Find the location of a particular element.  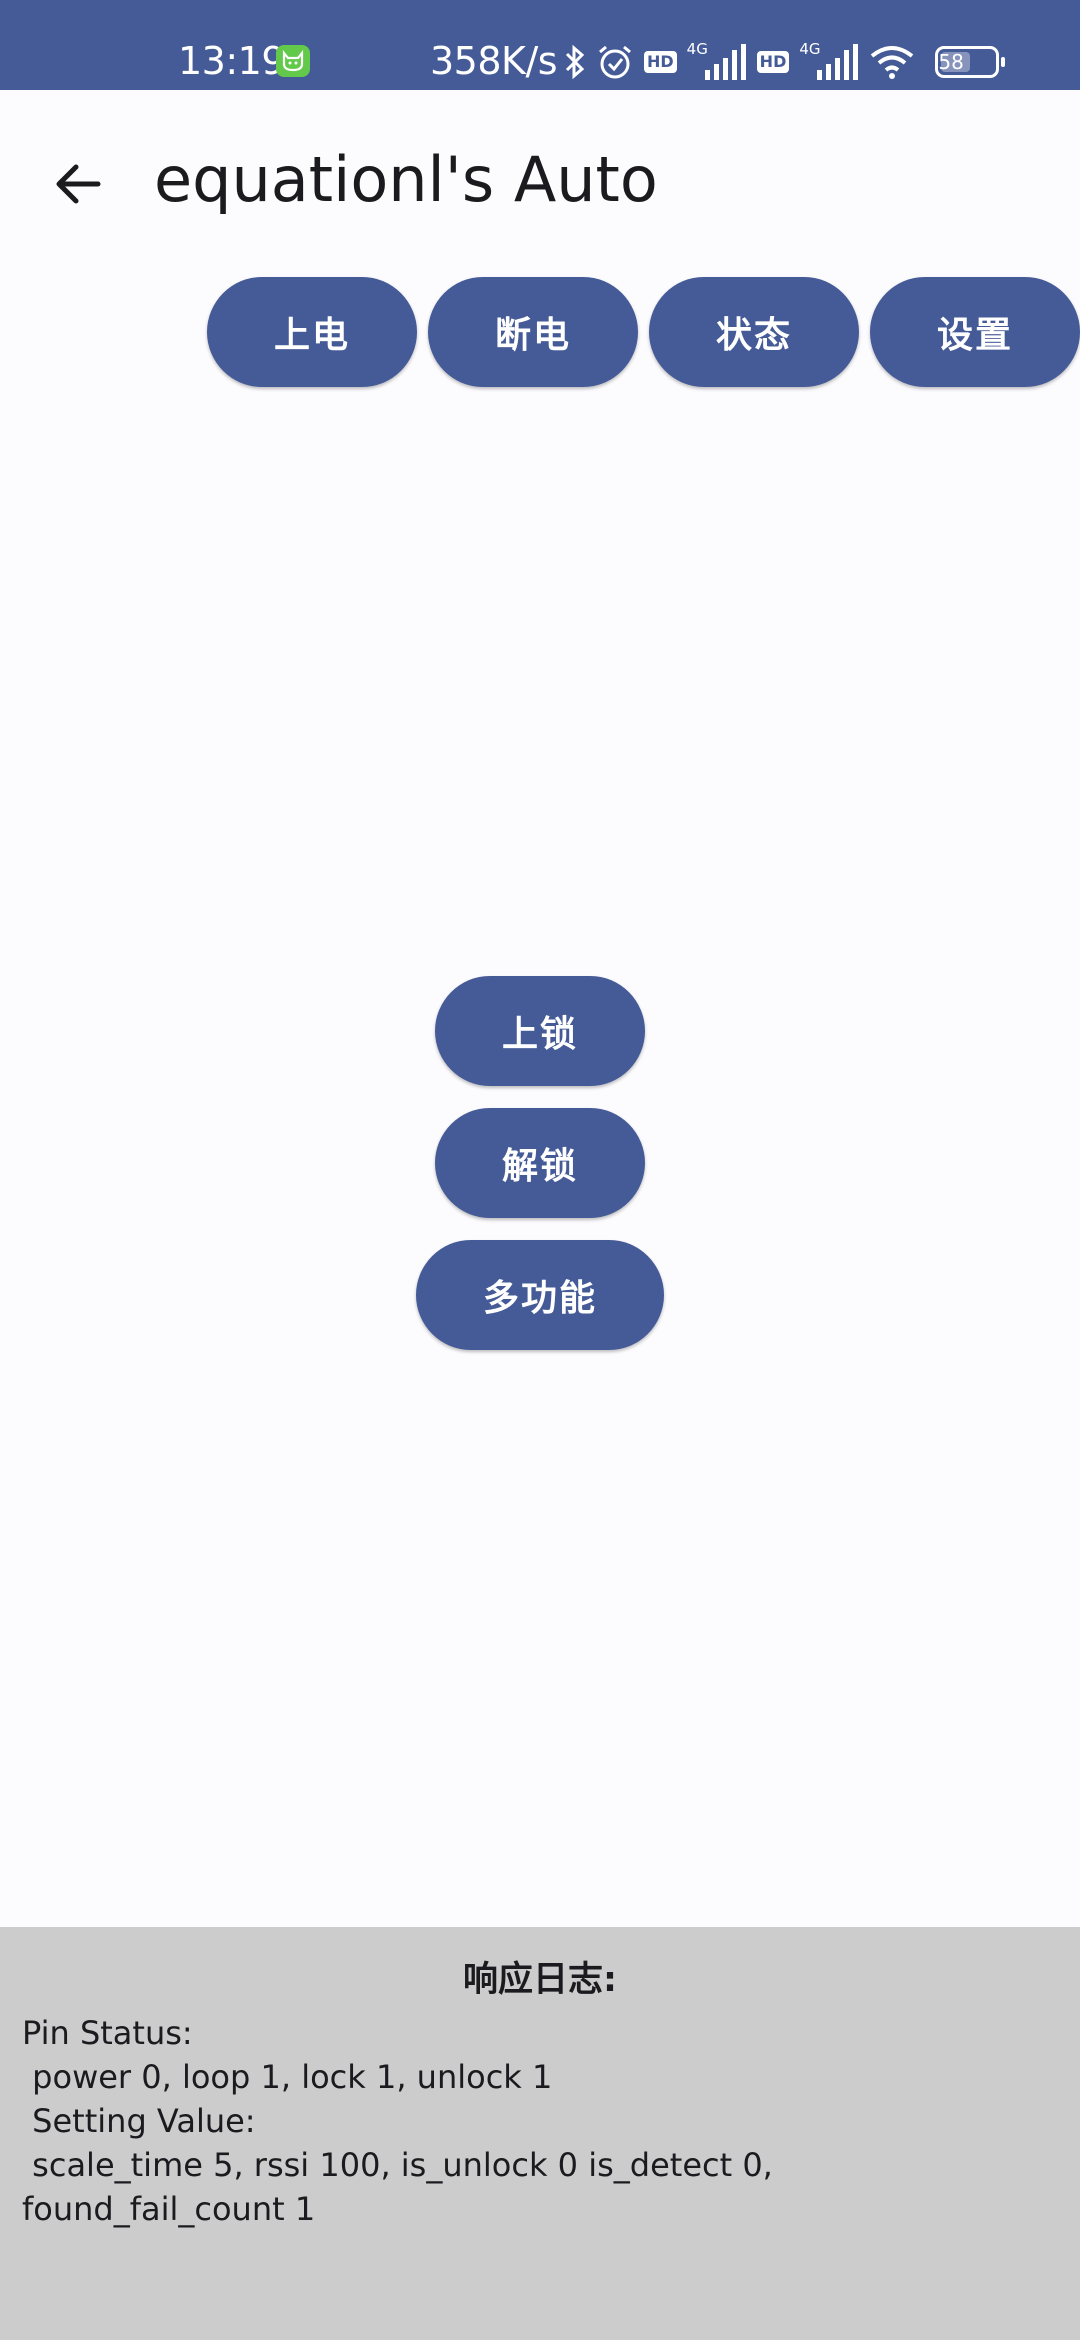

log-line: Setting Value: is located at coordinates (139, 2121).